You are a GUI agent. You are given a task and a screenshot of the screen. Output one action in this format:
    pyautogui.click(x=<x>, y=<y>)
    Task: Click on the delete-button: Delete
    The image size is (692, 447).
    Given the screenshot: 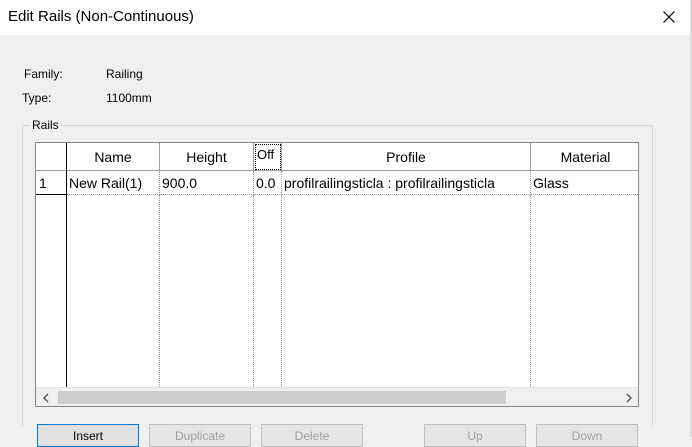 What is the action you would take?
    pyautogui.click(x=312, y=435)
    